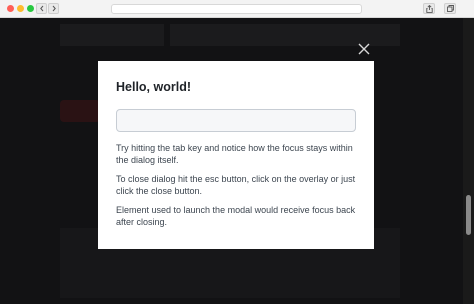 The image size is (474, 304). I want to click on chevron-right-icon, so click(54, 8).